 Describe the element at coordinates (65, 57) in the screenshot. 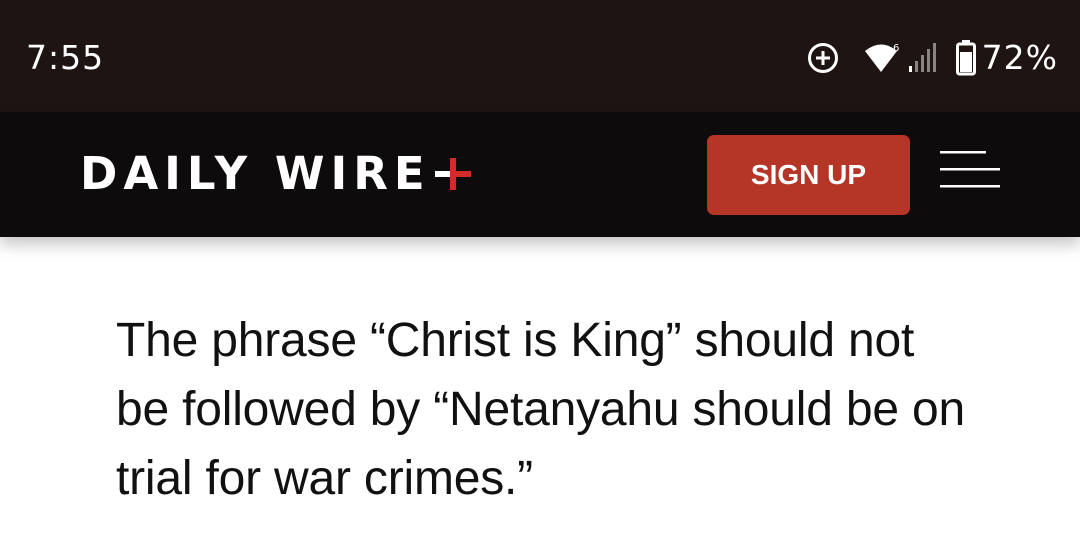

I see `status-time: 7:55` at that location.